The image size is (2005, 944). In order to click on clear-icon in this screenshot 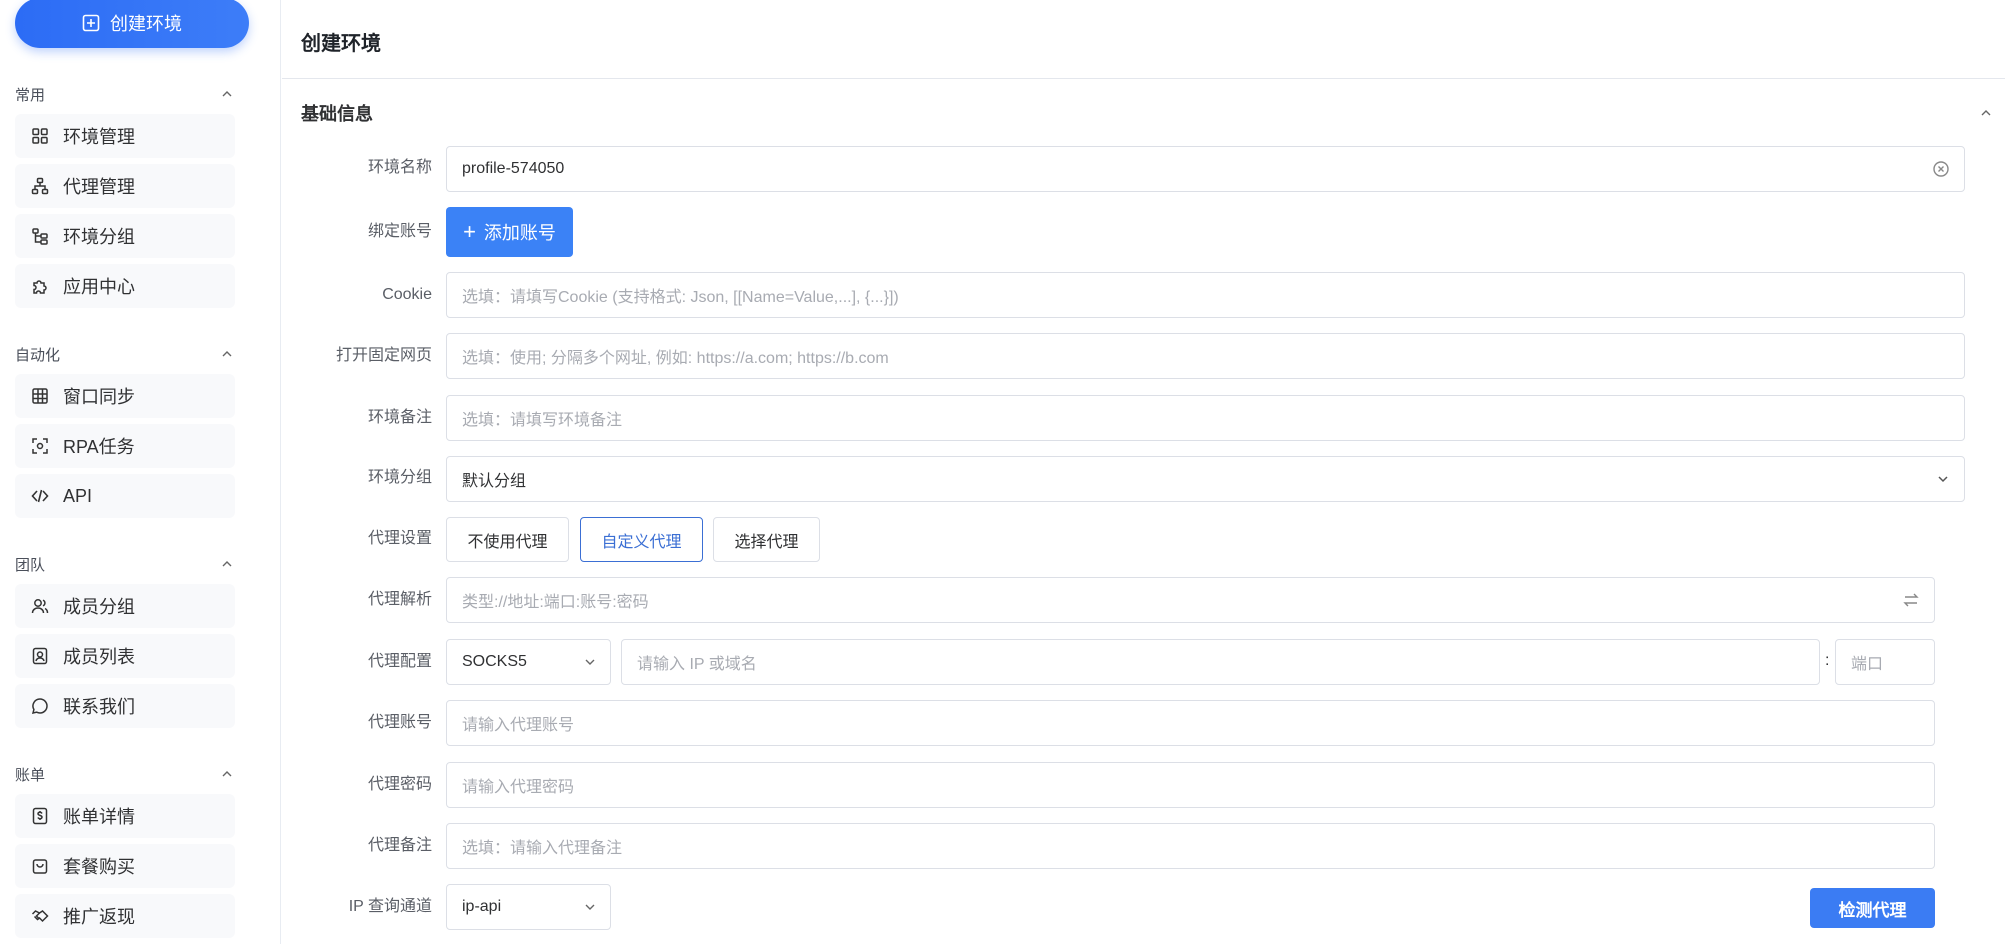, I will do `click(1941, 169)`.